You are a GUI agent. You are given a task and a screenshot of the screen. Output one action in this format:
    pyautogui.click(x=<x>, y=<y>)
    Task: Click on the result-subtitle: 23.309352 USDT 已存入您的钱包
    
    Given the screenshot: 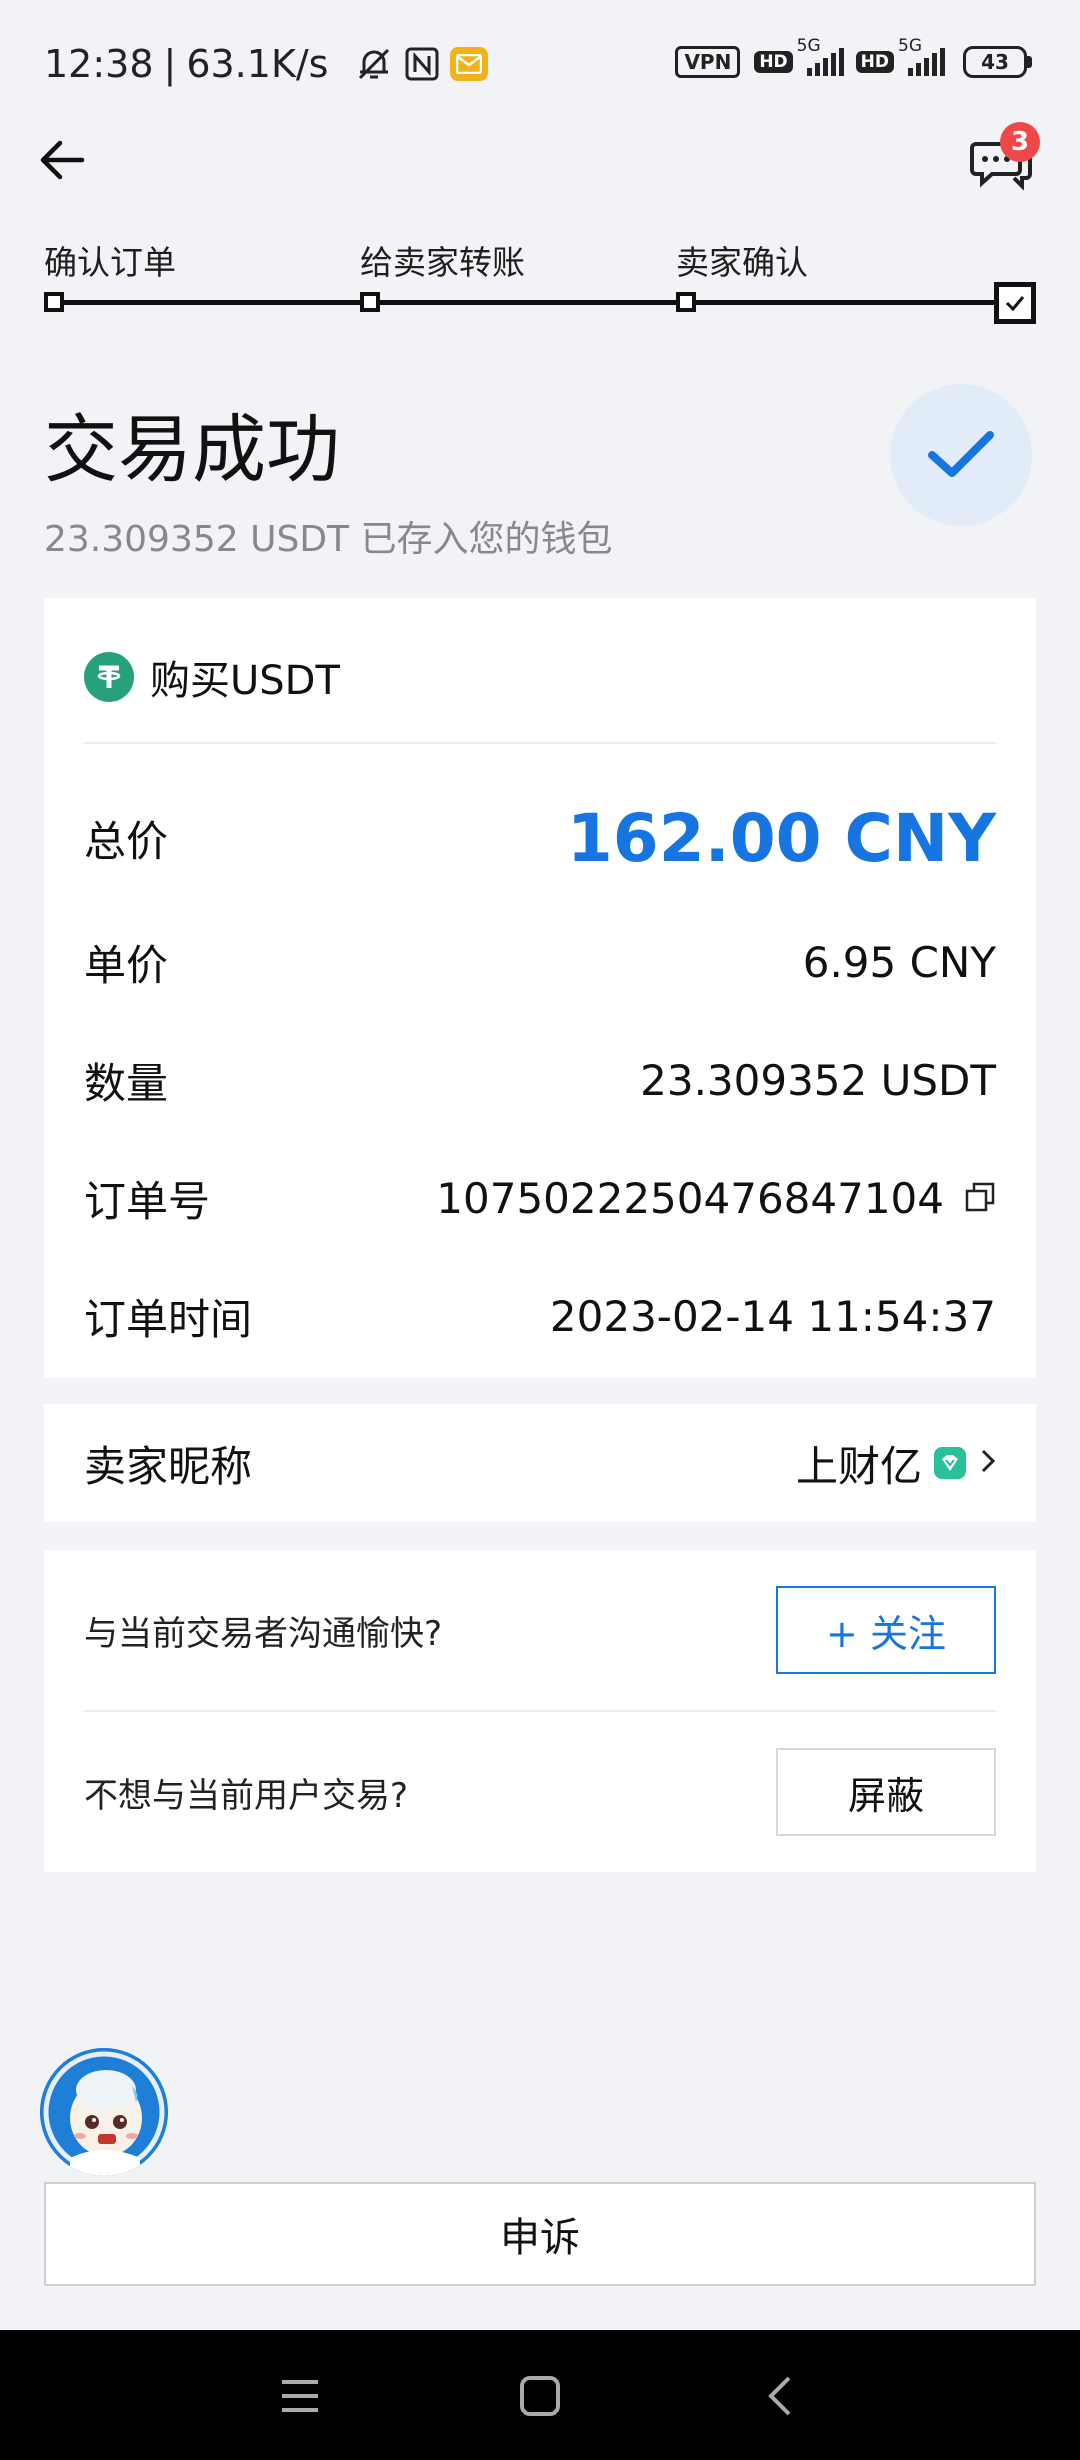 What is the action you would take?
    pyautogui.click(x=328, y=539)
    